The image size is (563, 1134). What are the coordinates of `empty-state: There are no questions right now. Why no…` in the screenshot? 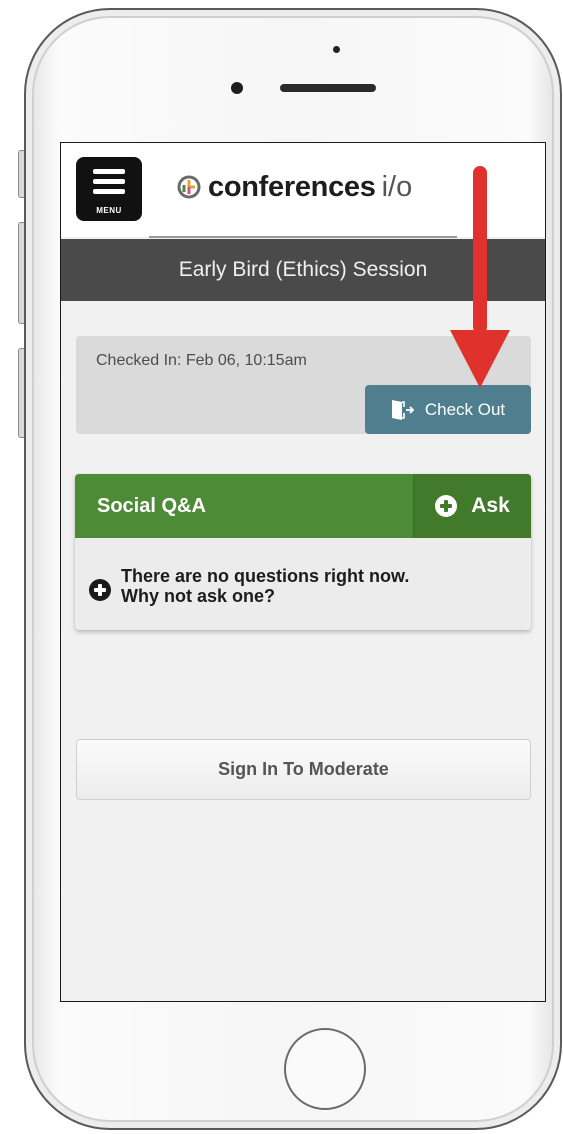 It's located at (249, 586).